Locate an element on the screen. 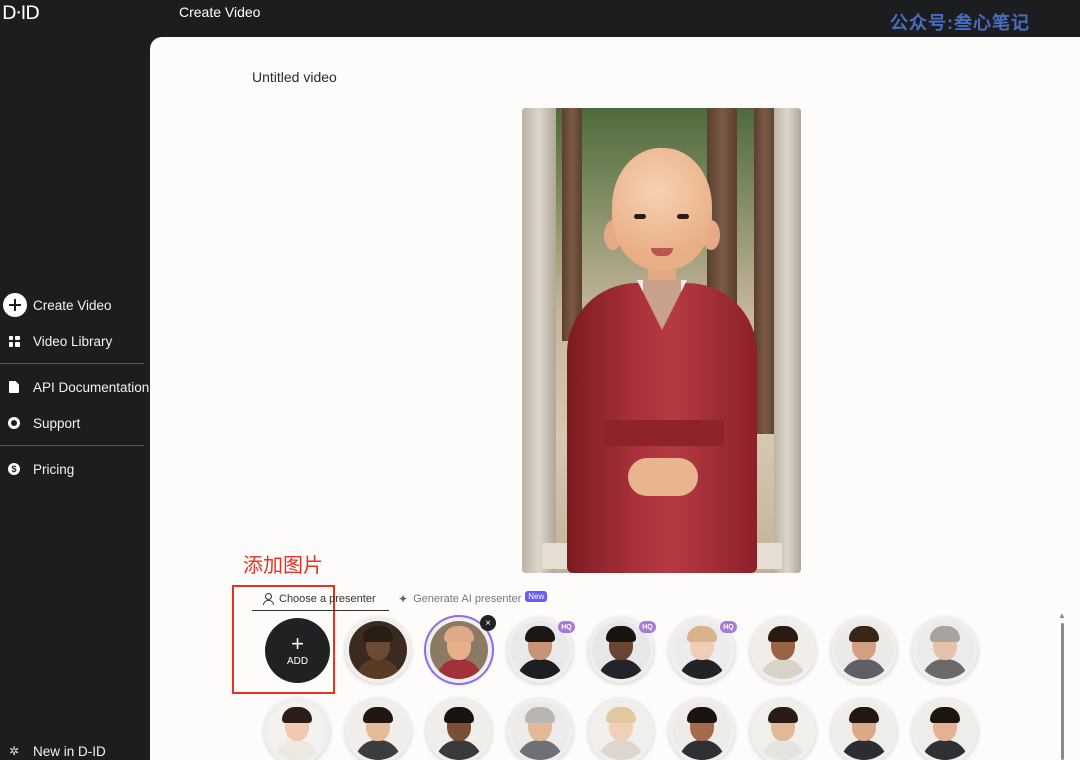 This screenshot has height=760, width=1080. new-badge: New is located at coordinates (536, 596).